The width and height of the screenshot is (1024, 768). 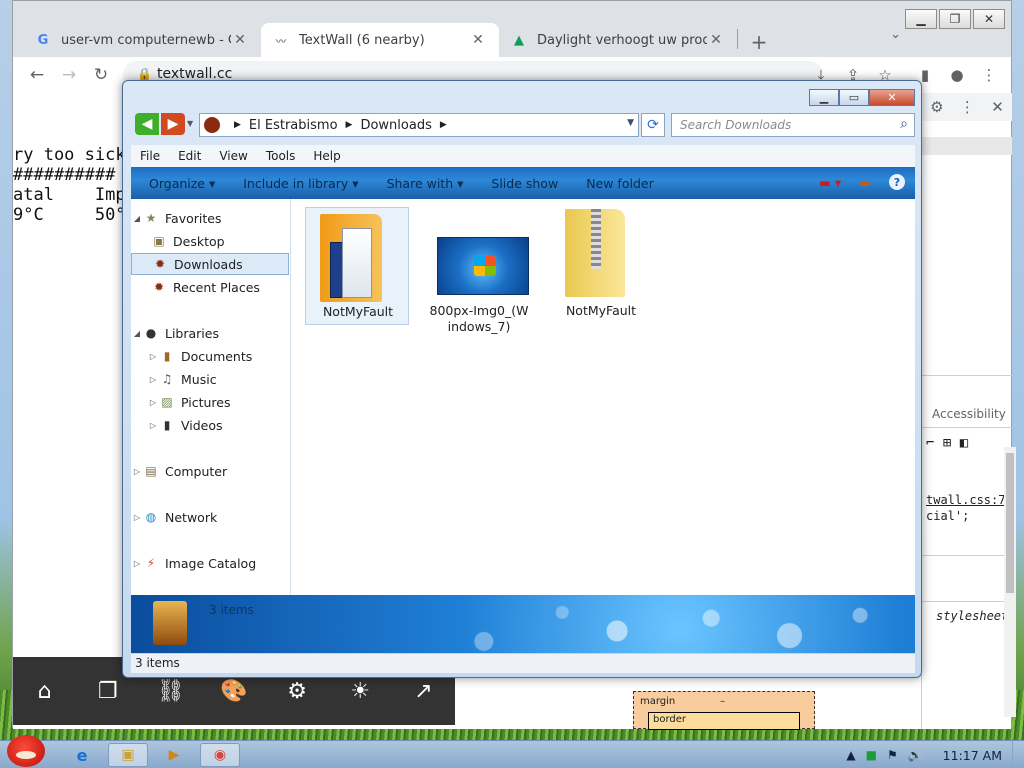 What do you see at coordinates (854, 97) in the screenshot?
I see `maximize-icon: ▭` at bounding box center [854, 97].